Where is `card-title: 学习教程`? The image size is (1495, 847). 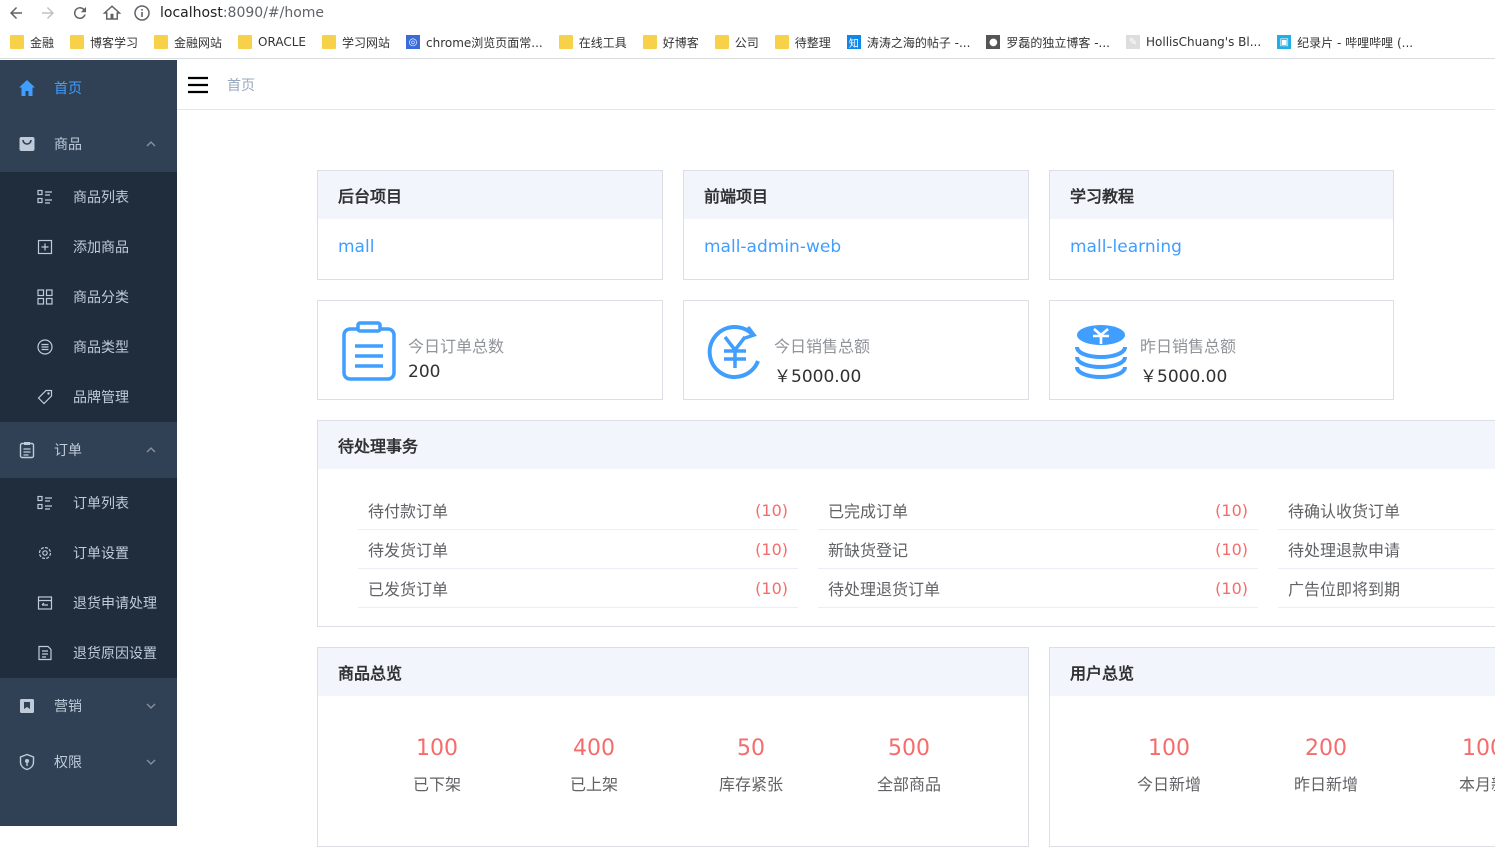
card-title: 学习教程 is located at coordinates (1221, 195).